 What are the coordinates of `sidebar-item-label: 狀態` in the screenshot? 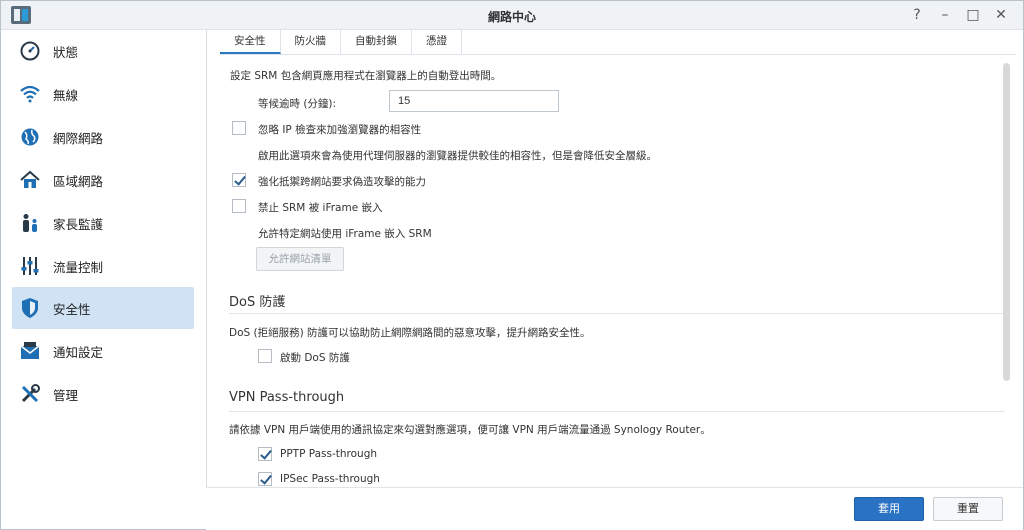 It's located at (66, 52).